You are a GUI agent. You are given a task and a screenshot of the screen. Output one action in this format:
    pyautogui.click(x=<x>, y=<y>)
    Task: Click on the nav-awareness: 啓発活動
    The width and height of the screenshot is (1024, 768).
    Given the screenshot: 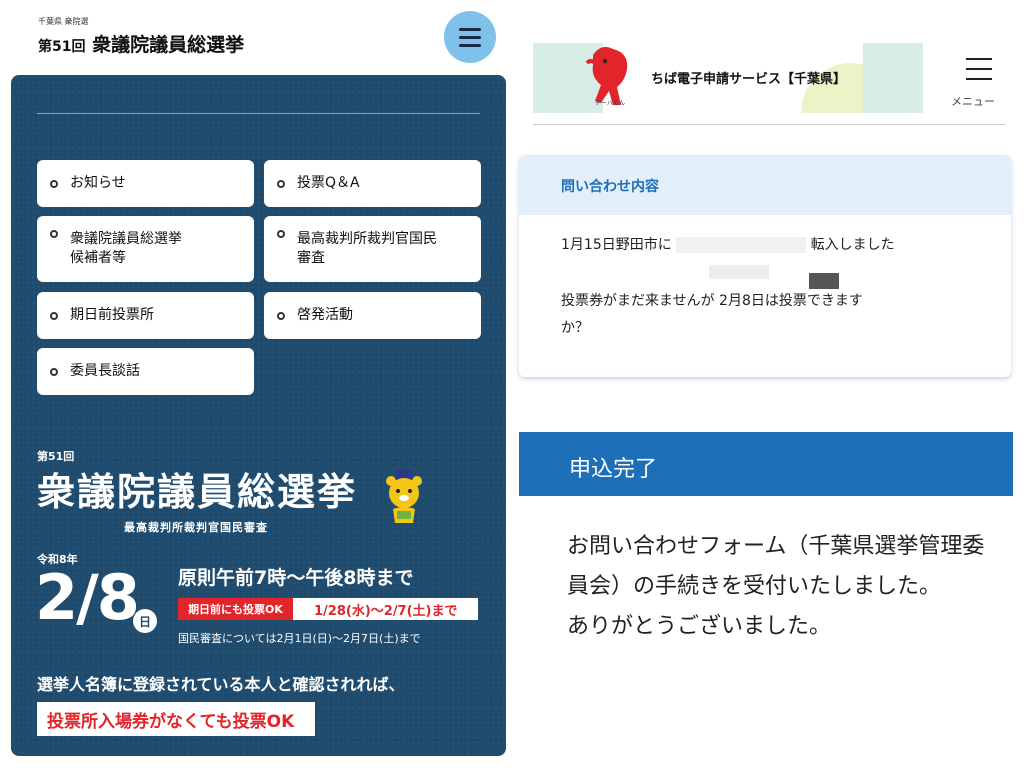 What is the action you would take?
    pyautogui.click(x=372, y=315)
    